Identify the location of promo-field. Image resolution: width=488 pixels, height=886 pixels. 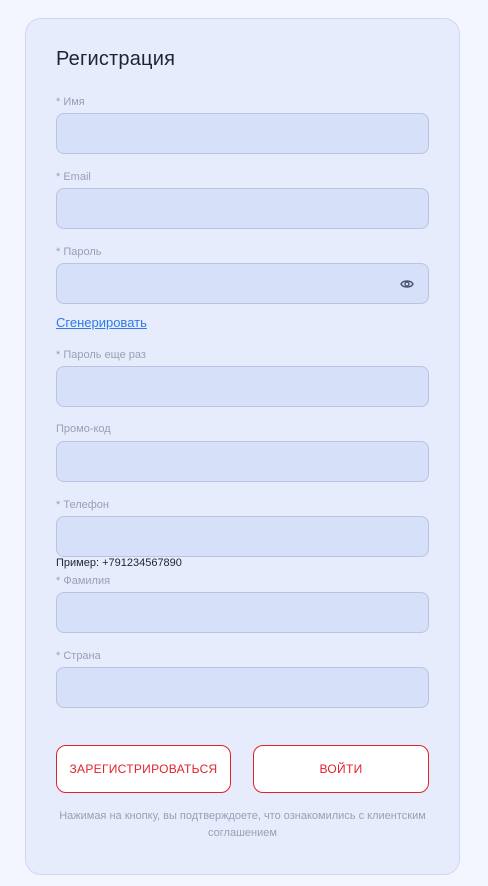
(242, 461).